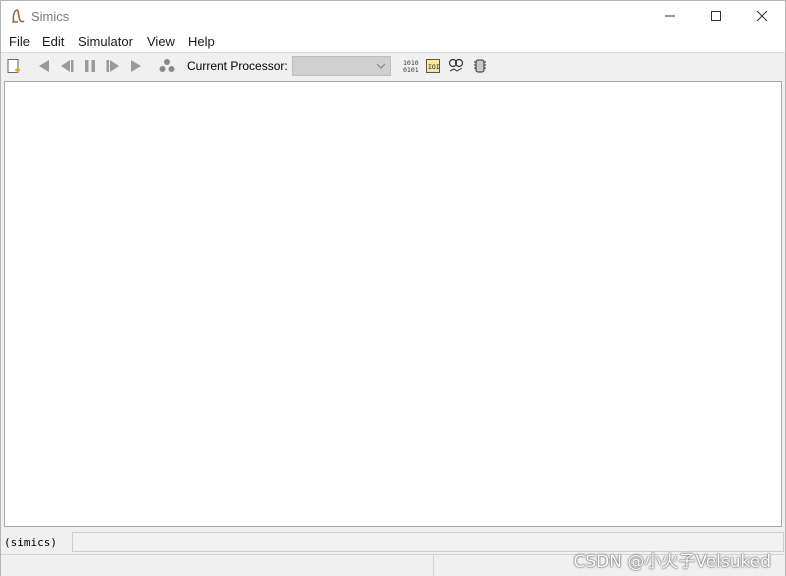 The image size is (786, 576). I want to click on pause-icon, so click(90, 66).